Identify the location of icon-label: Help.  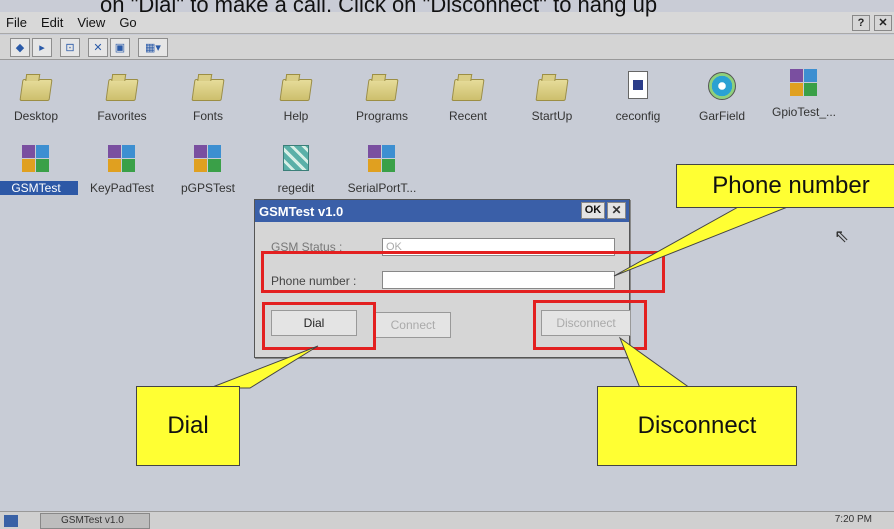
(296, 116).